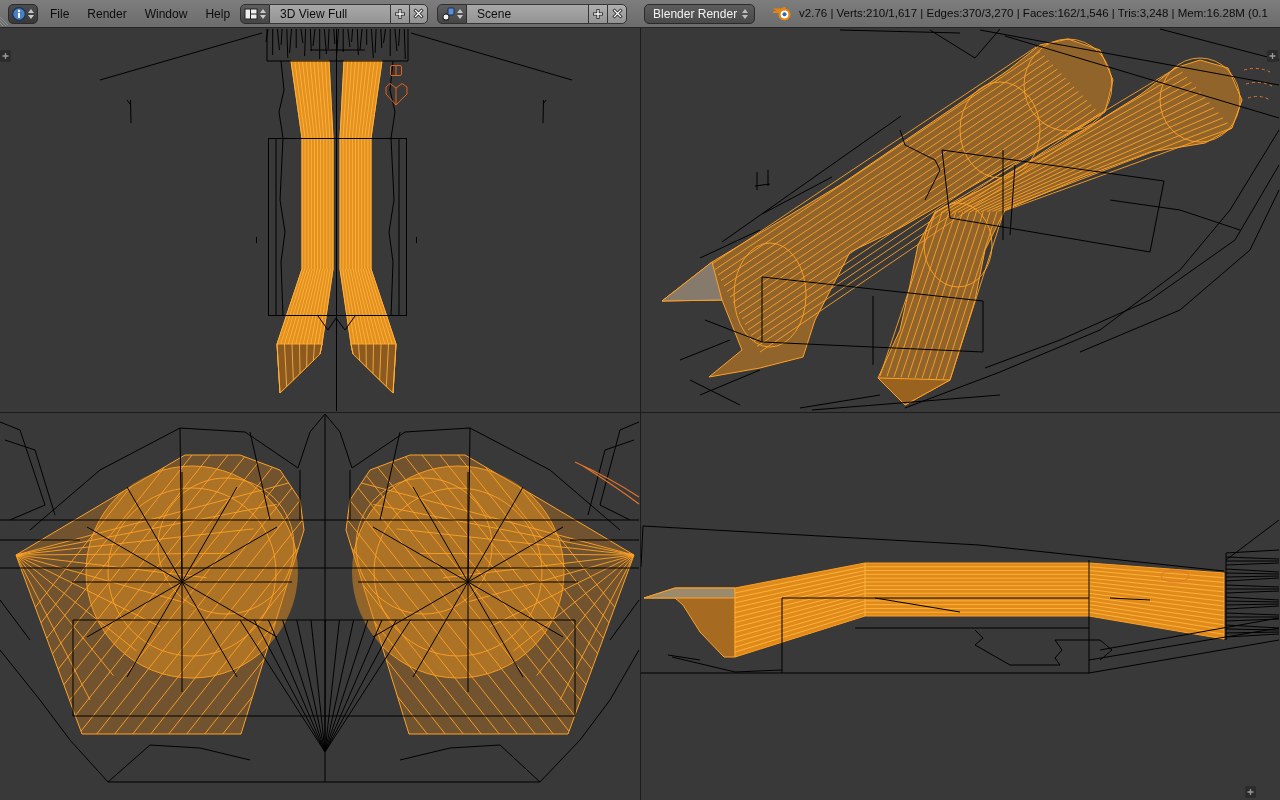 The height and width of the screenshot is (800, 1280). What do you see at coordinates (1033, 13) in the screenshot?
I see `scene-stats-text: v2.76 | Verts:210/1,617 | Edges:370/3,270 | Faces:162/1,546 | Tris:3,248 | Mem:16.28M (0.1` at bounding box center [1033, 13].